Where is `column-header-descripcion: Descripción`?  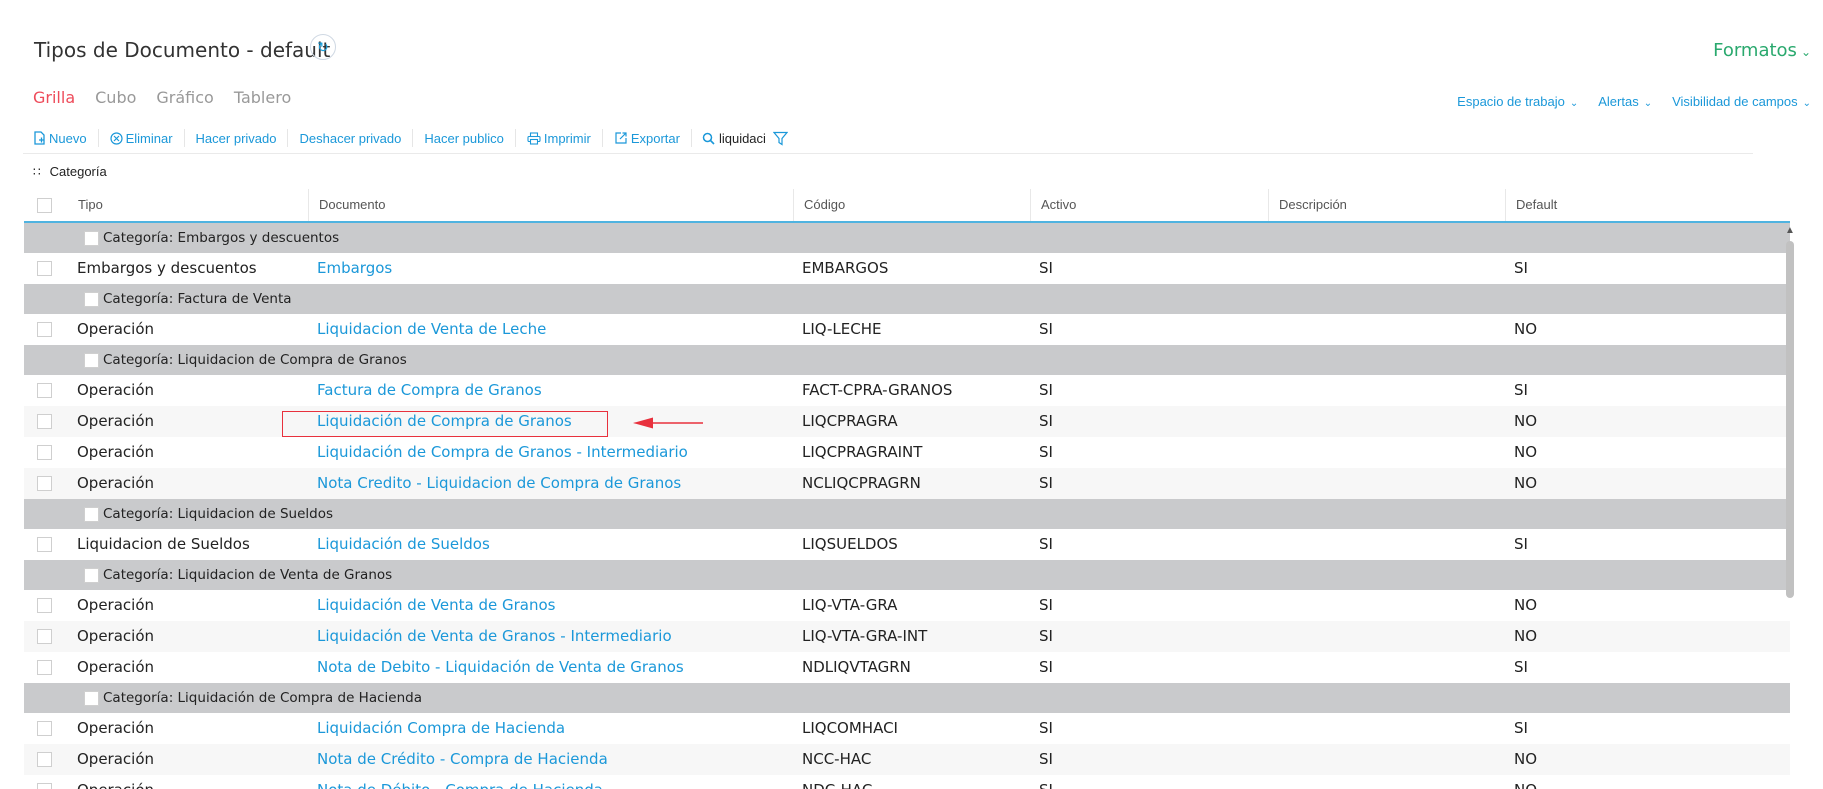
column-header-descripcion: Descripción is located at coordinates (1386, 205).